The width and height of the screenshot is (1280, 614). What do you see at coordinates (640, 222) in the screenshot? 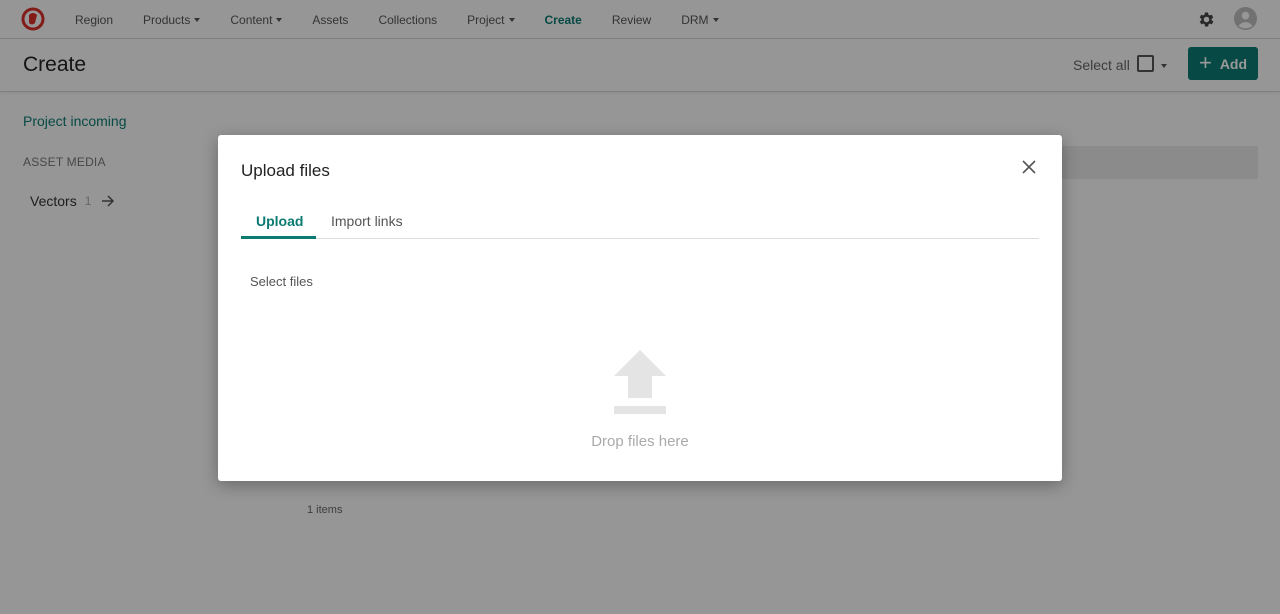
I see `dialog-tabs: Upload Import links` at bounding box center [640, 222].